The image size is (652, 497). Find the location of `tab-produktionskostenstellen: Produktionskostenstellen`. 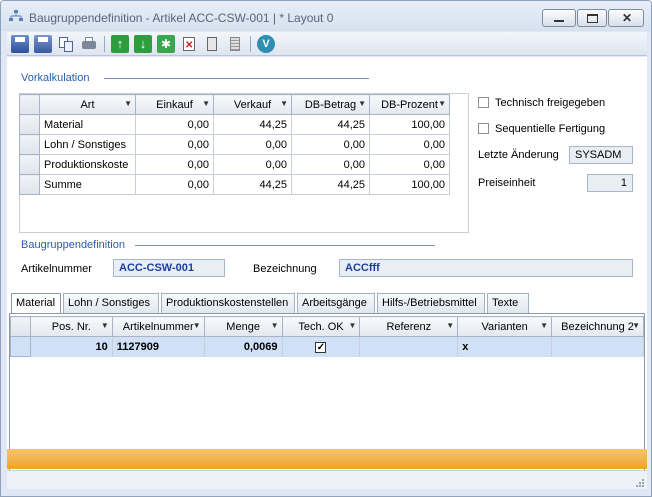

tab-produktionskostenstellen: Produktionskostenstellen is located at coordinates (228, 303).